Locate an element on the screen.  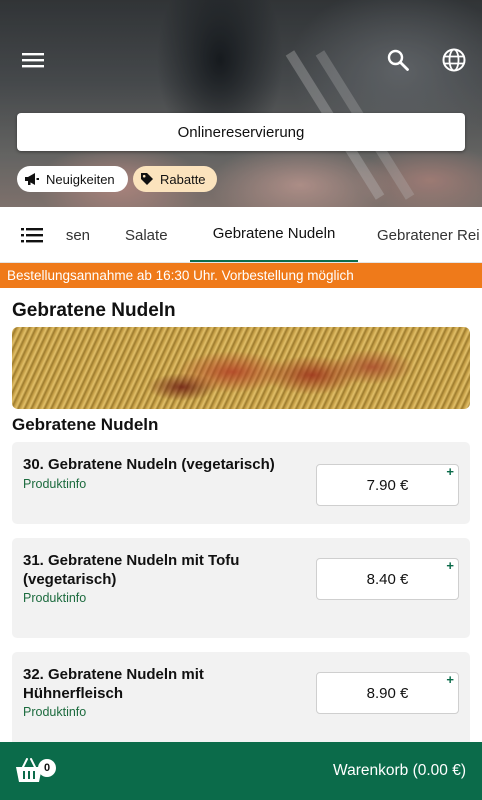
category-list-button is located at coordinates (32, 235).